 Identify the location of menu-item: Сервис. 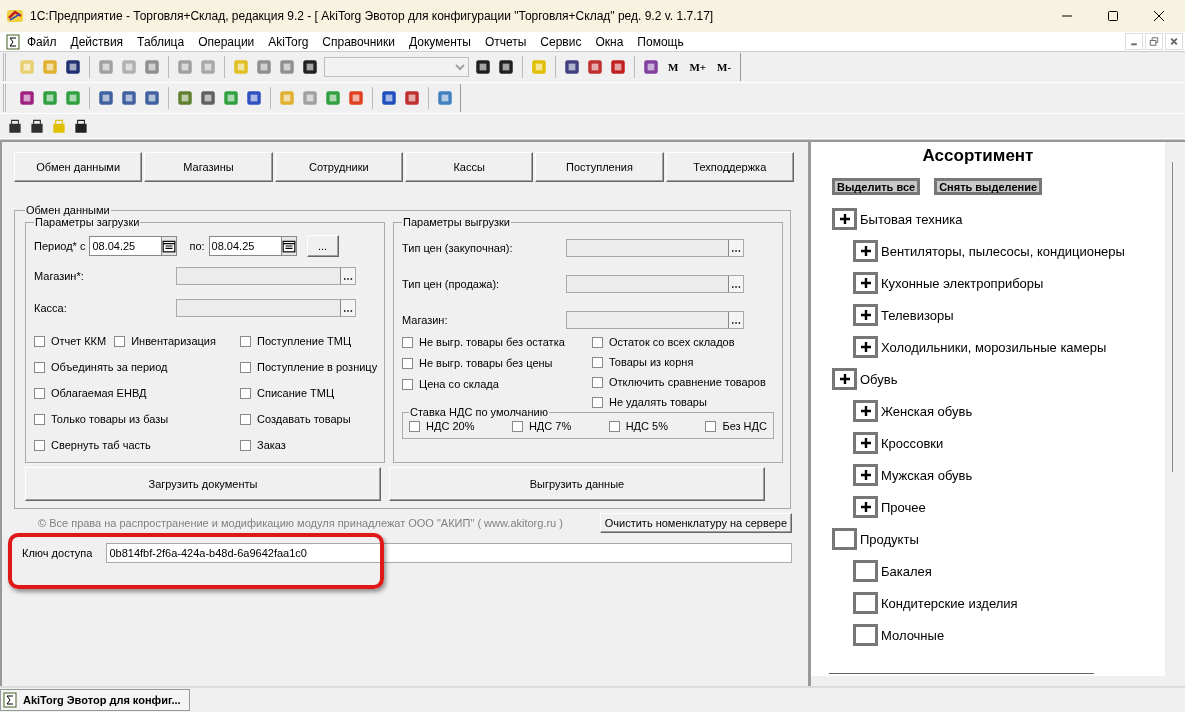
(561, 41).